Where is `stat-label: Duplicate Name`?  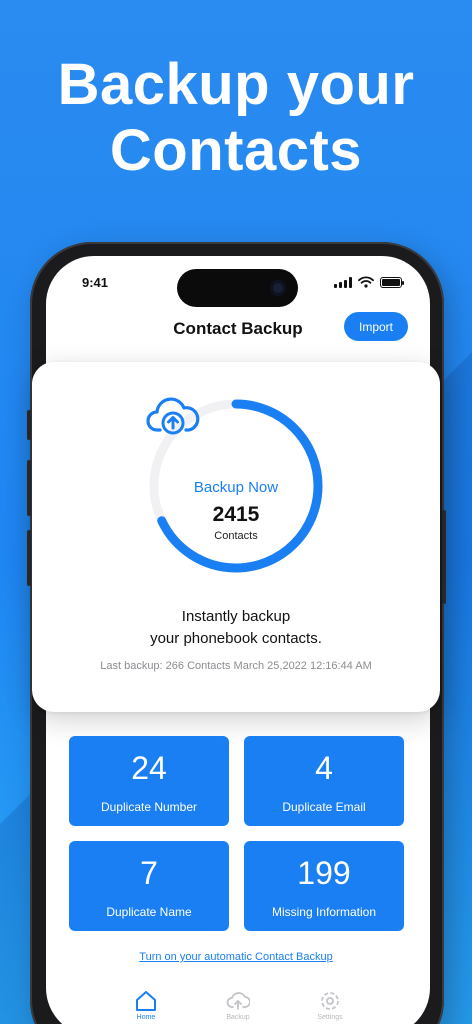 stat-label: Duplicate Name is located at coordinates (149, 912).